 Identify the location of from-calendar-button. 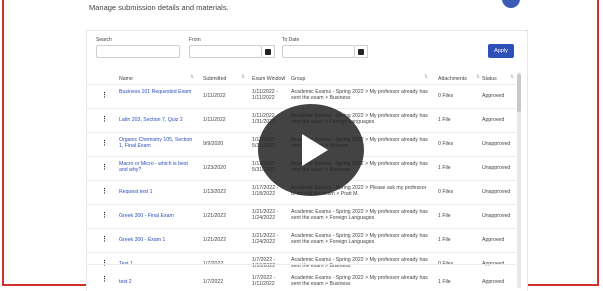
(268, 51).